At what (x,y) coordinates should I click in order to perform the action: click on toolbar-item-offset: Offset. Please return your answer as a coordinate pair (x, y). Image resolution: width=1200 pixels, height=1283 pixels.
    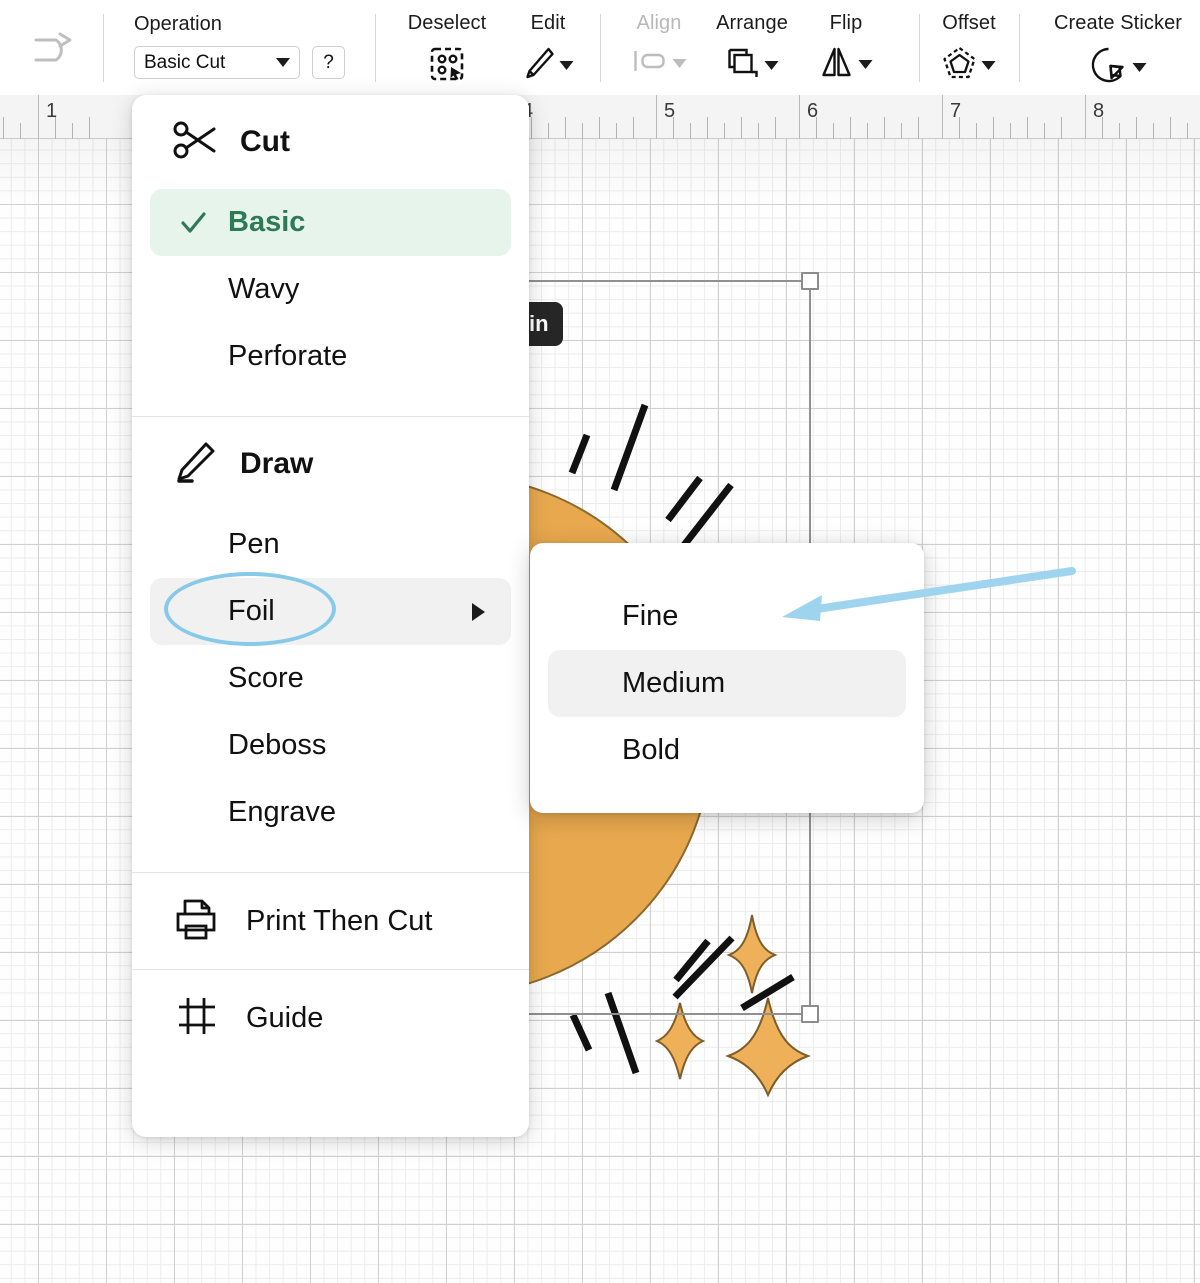
    Looking at the image, I should click on (969, 47).